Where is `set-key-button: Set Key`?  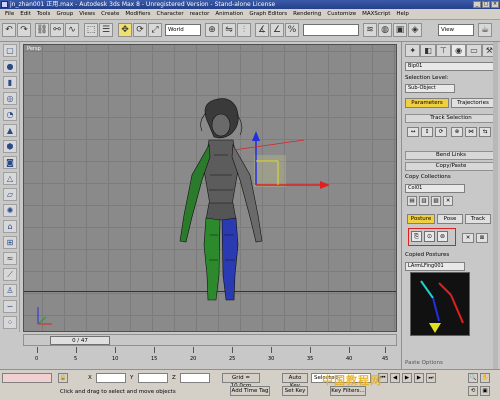
set-key-button: Set Key is located at coordinates (295, 391).